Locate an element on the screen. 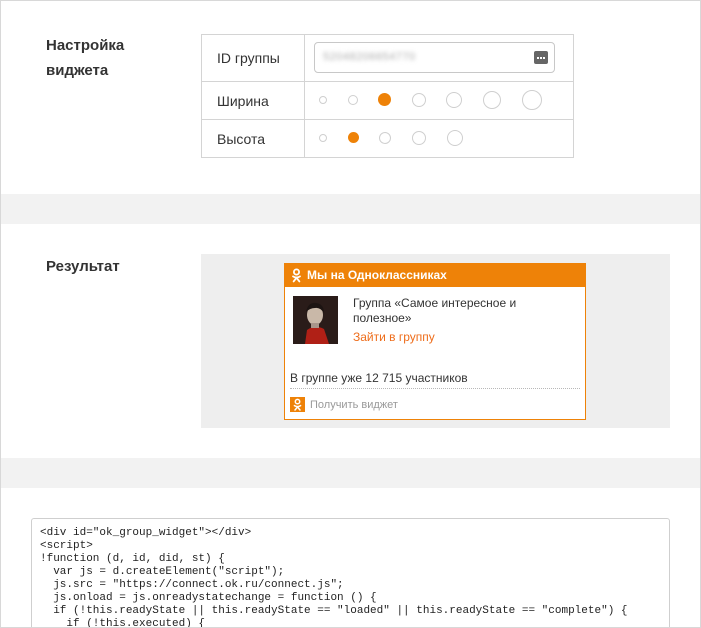  height-option-2-selected is located at coordinates (353, 137).